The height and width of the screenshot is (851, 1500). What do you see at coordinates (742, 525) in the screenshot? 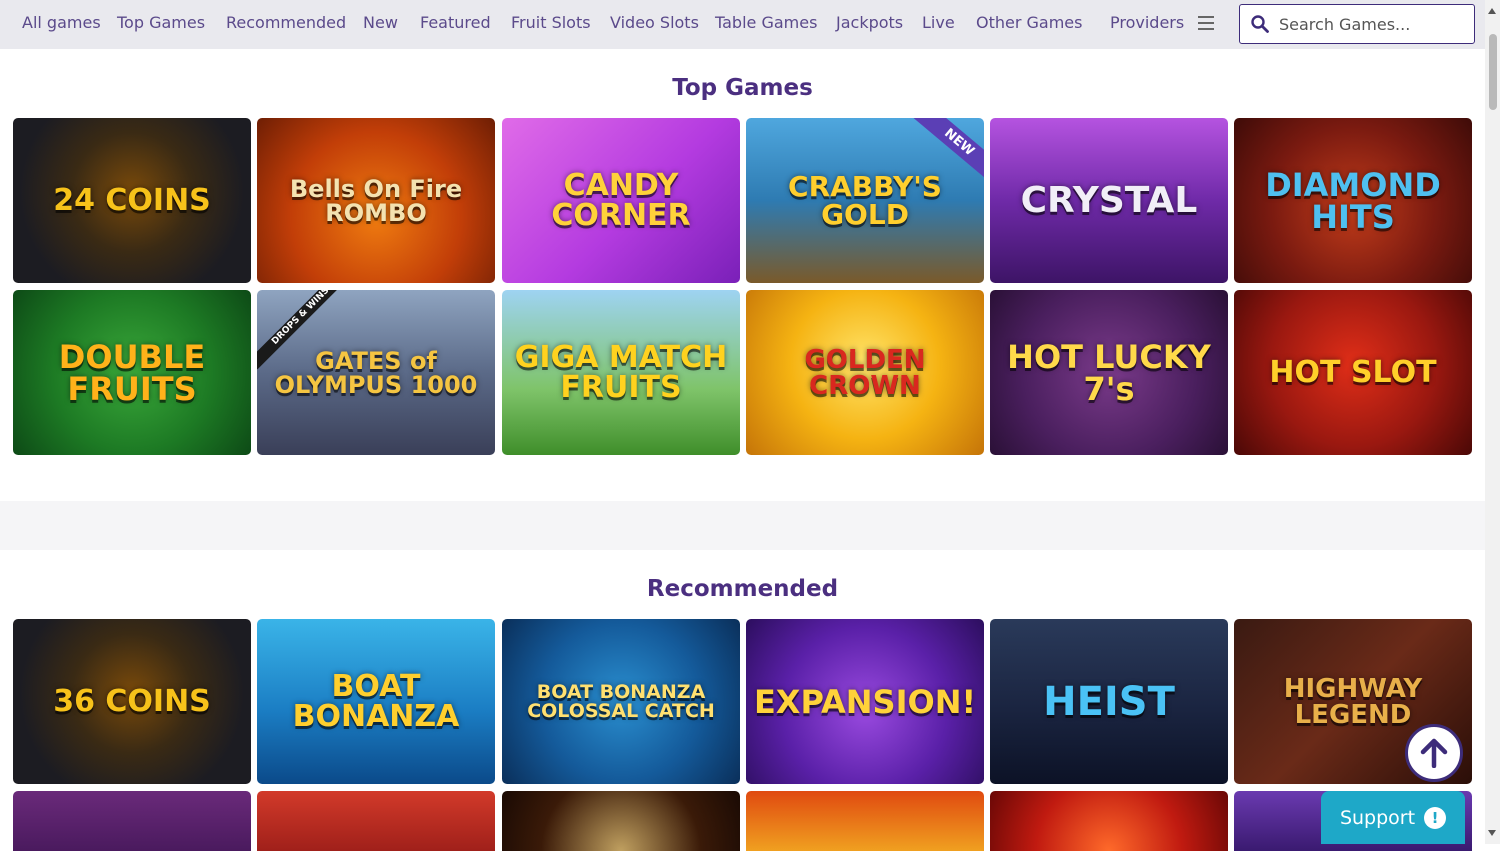
I see `section-divider` at bounding box center [742, 525].